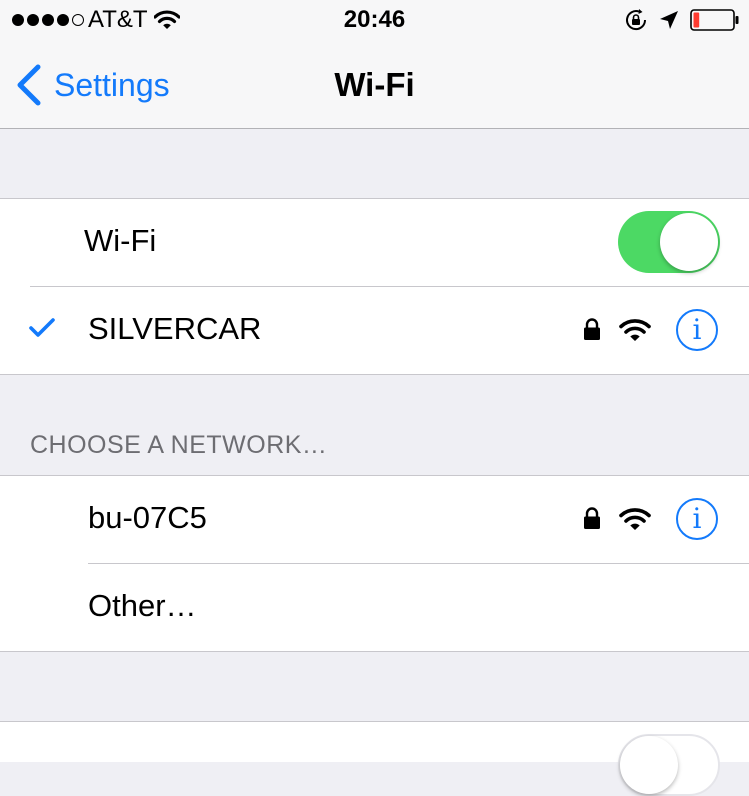 This screenshot has height=796, width=749. What do you see at coordinates (175, 328) in the screenshot?
I see `network-name: SILVERCAR` at bounding box center [175, 328].